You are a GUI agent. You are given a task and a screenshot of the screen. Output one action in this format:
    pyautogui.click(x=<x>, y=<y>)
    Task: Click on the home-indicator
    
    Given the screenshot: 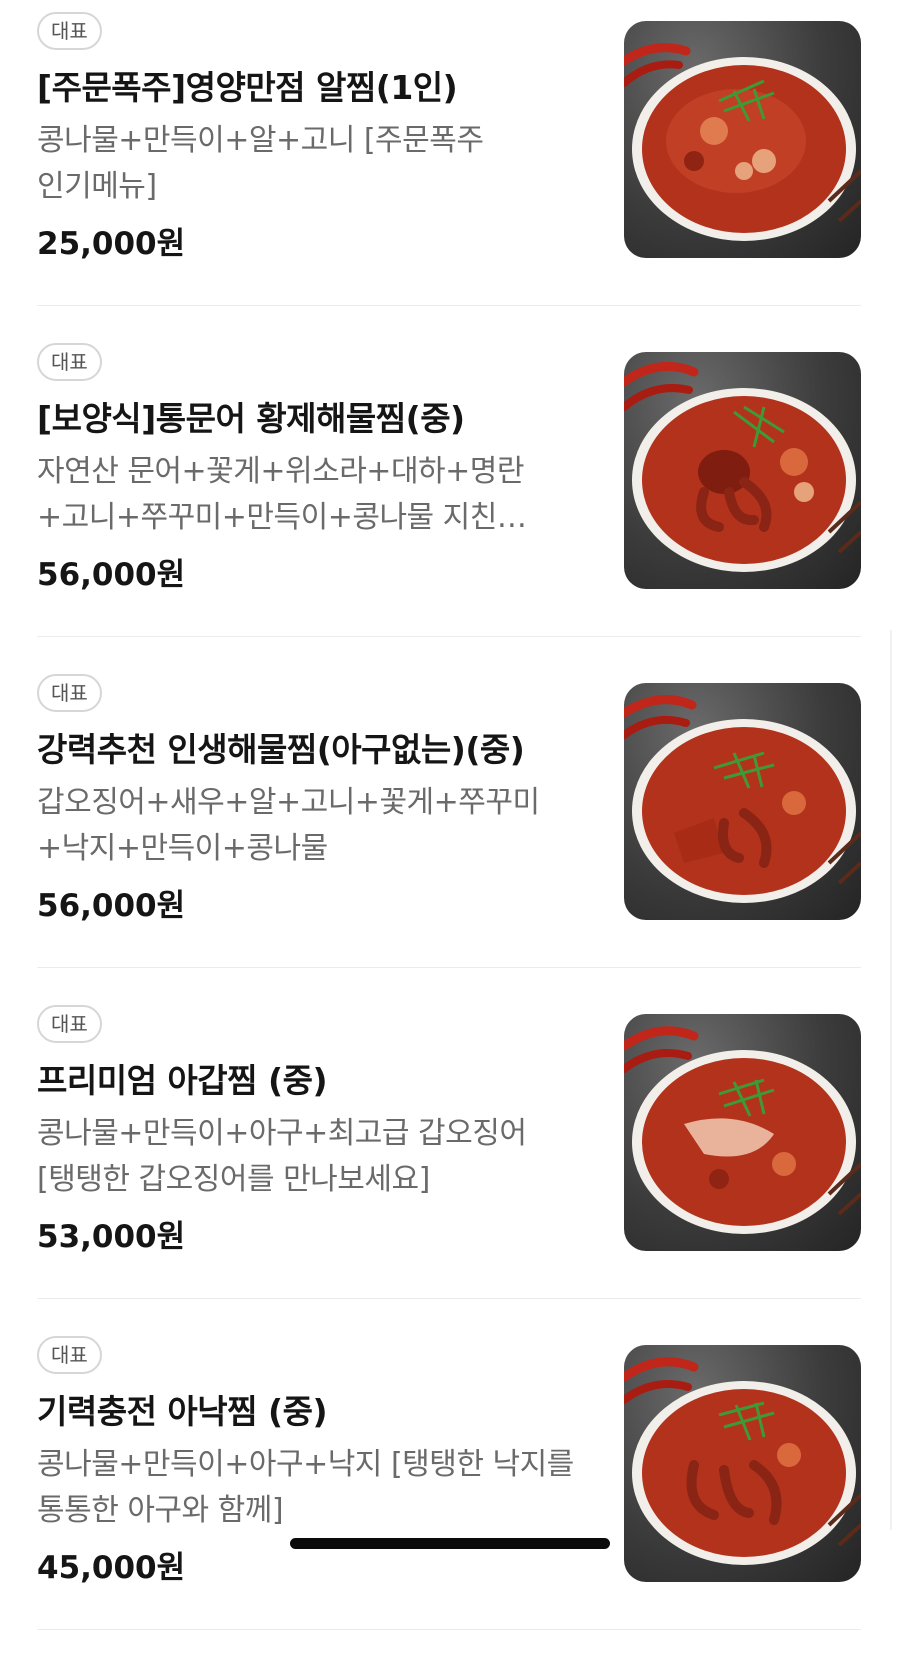 What is the action you would take?
    pyautogui.click(x=450, y=1543)
    